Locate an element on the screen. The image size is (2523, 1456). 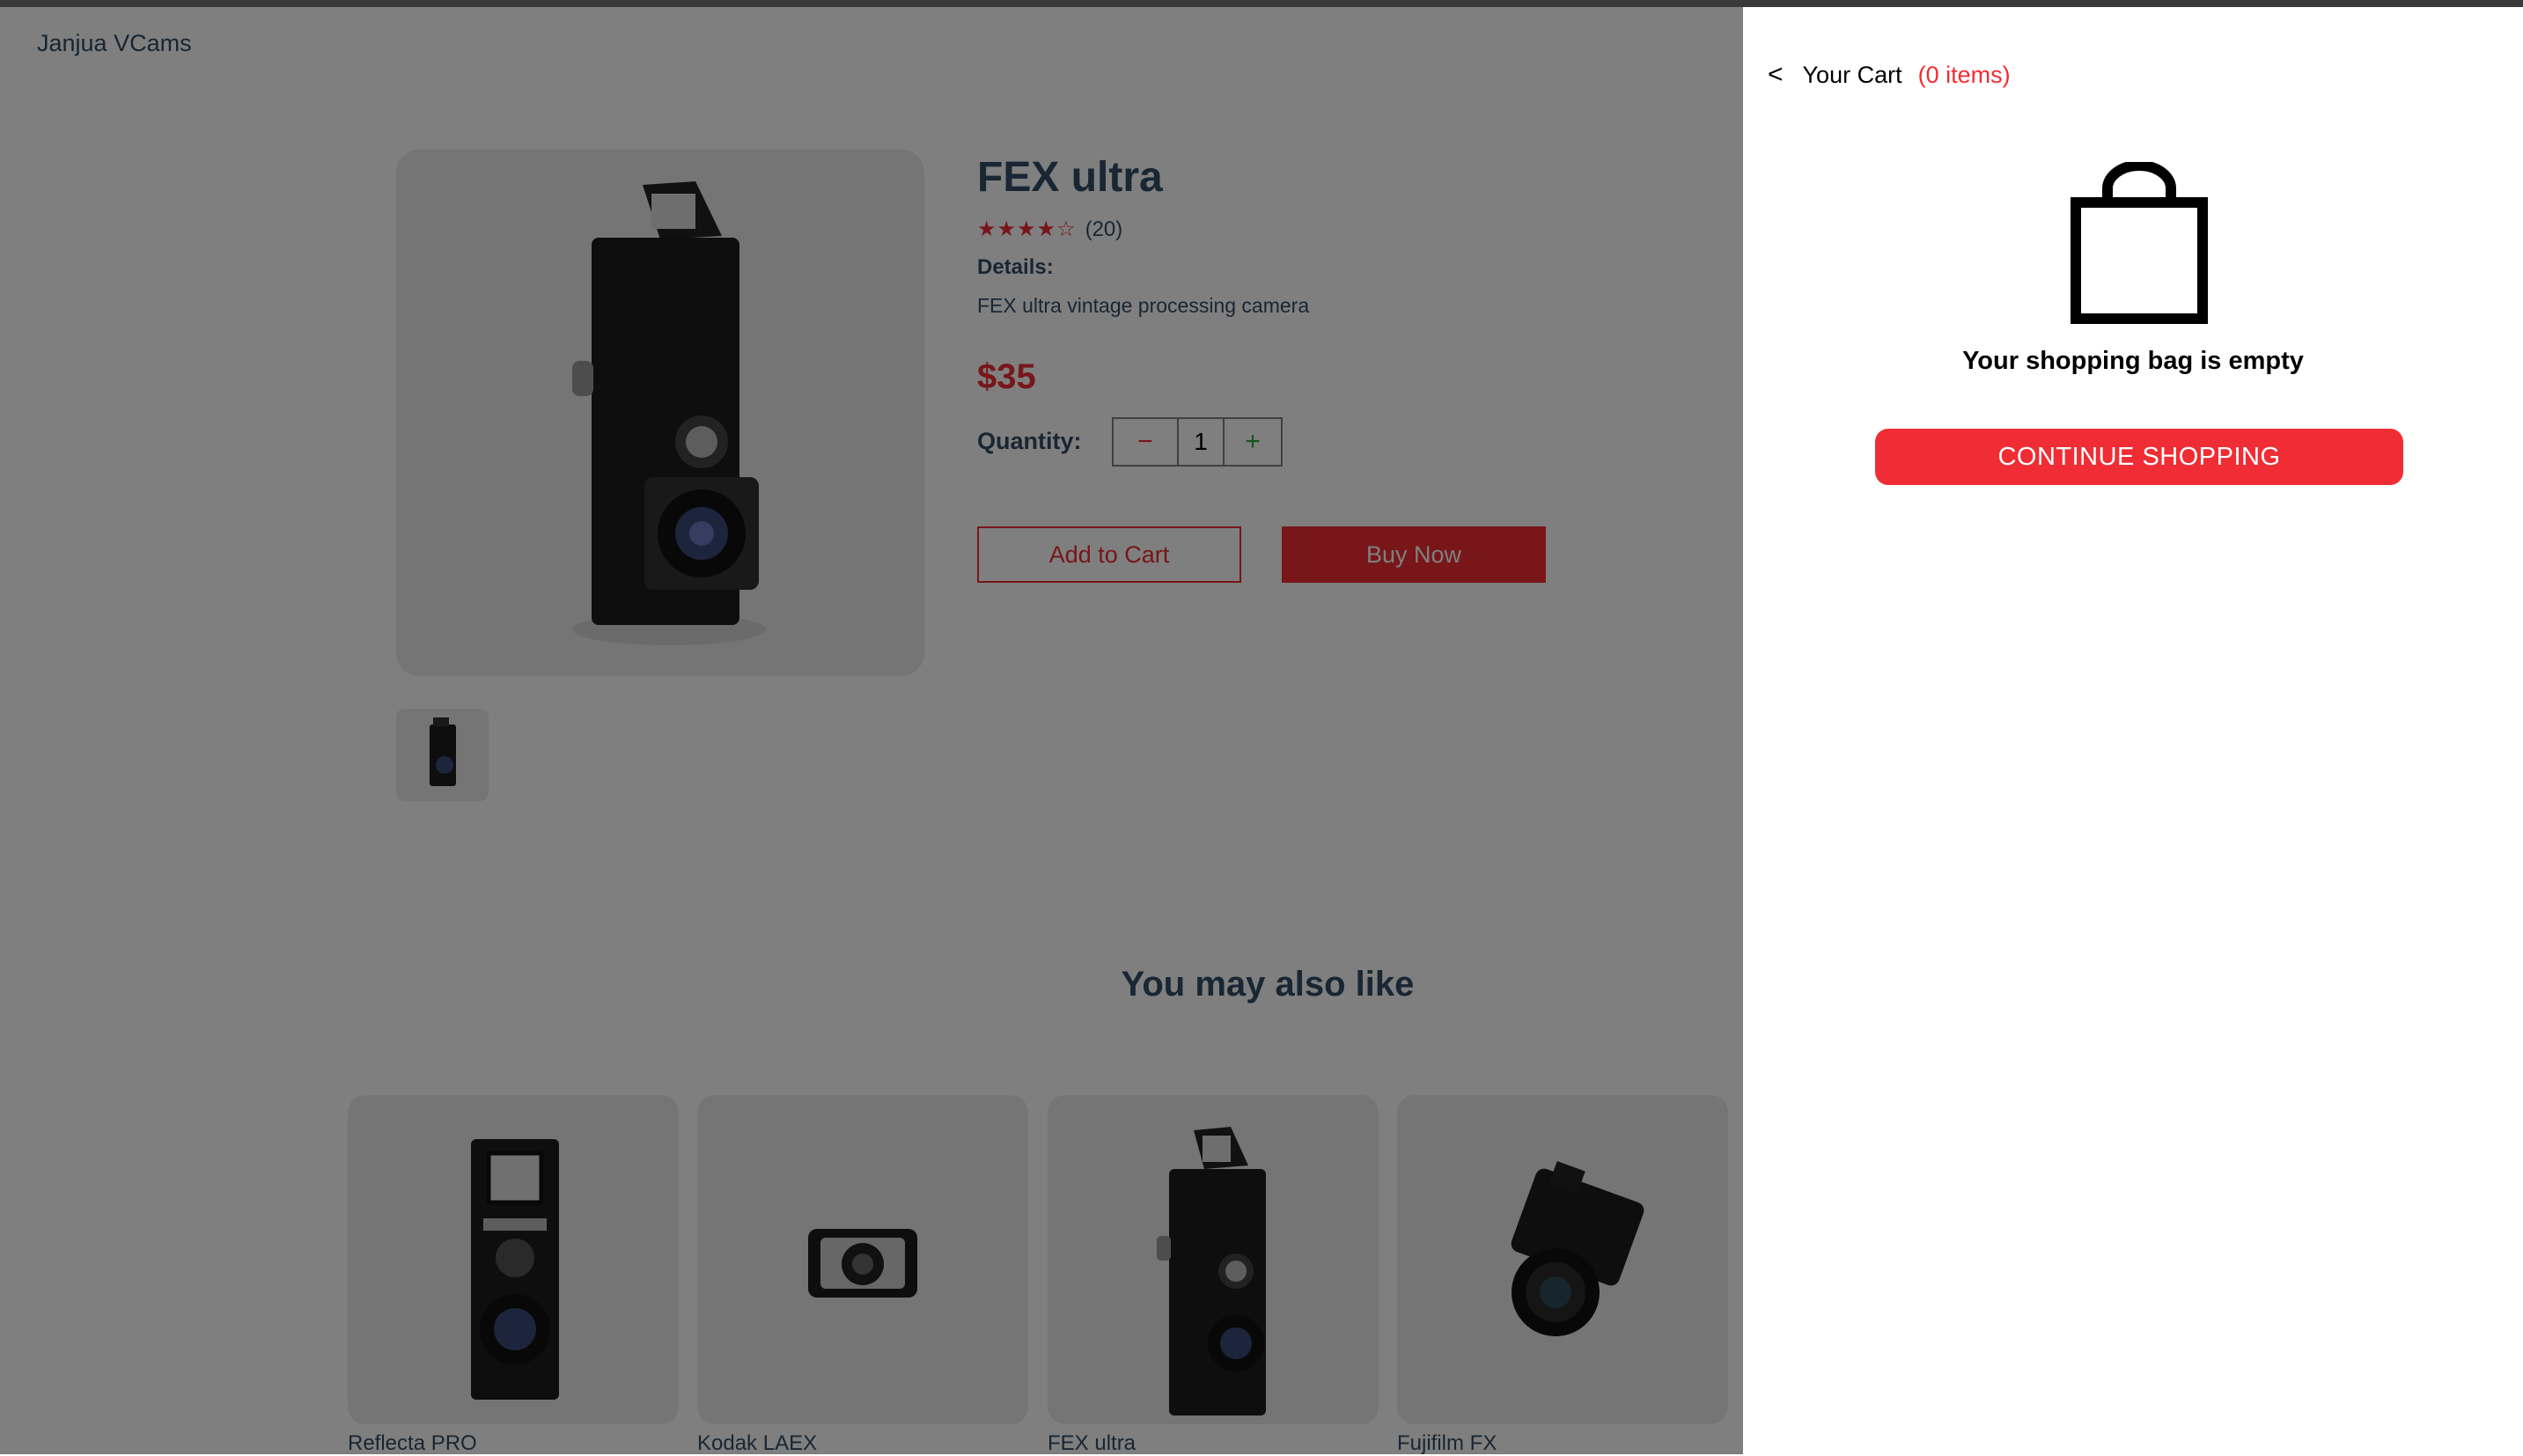
empty-cart-message: Your shopping bag is empty is located at coordinates (2133, 361).